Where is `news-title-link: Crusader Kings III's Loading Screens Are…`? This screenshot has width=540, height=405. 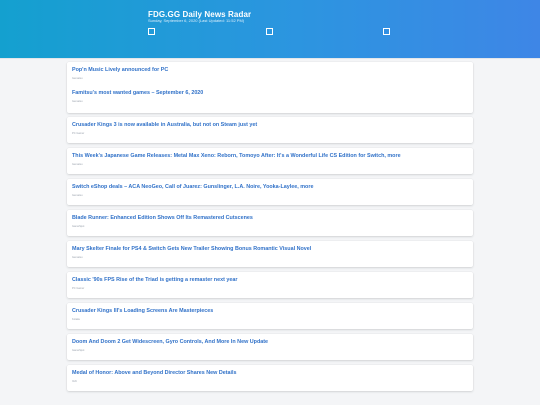
news-title-link: Crusader Kings III's Loading Screens Are… is located at coordinates (142, 311).